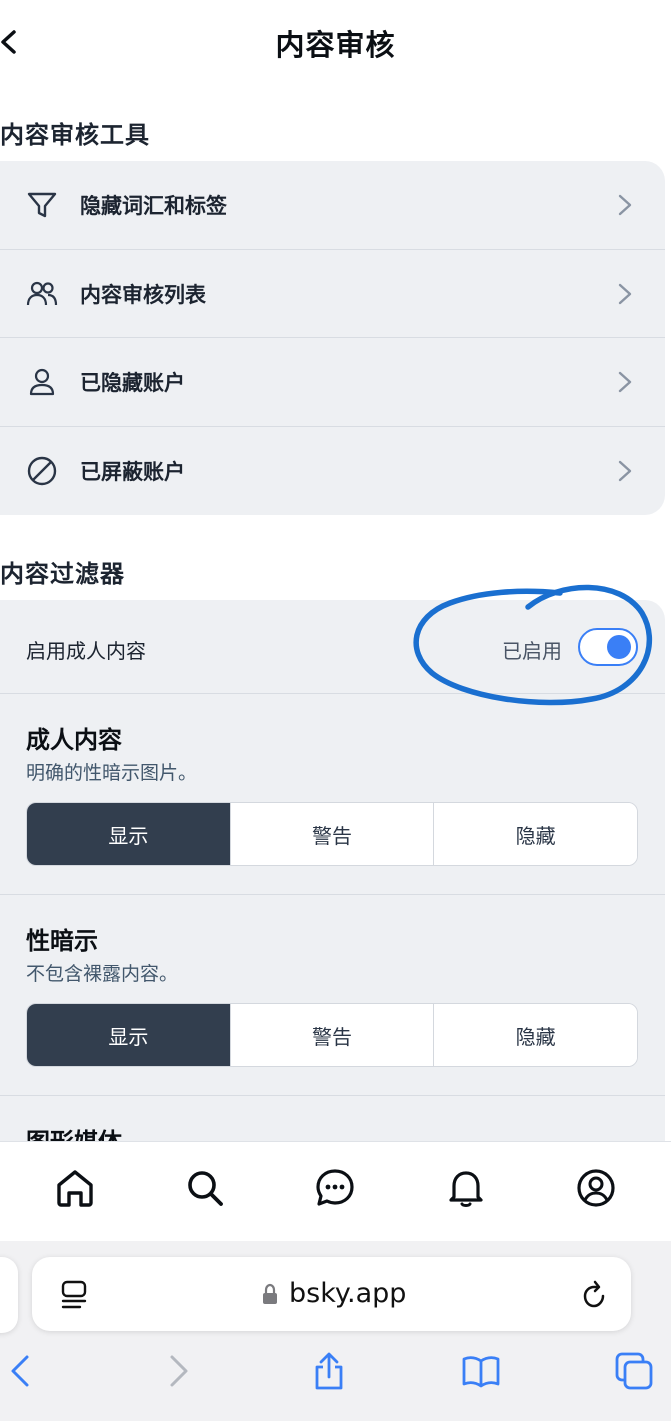 This screenshot has height=1421, width=671. What do you see at coordinates (619, 647) in the screenshot?
I see `toggle-knob` at bounding box center [619, 647].